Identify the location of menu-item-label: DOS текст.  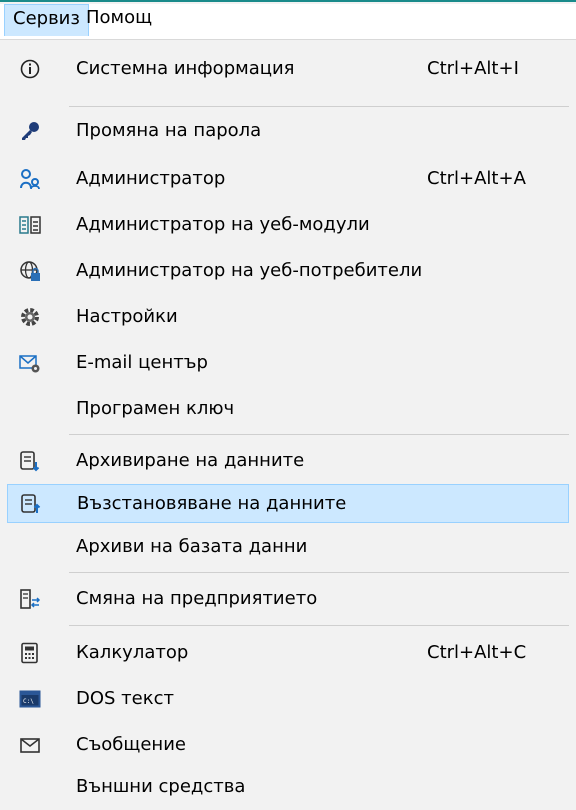
(125, 698).